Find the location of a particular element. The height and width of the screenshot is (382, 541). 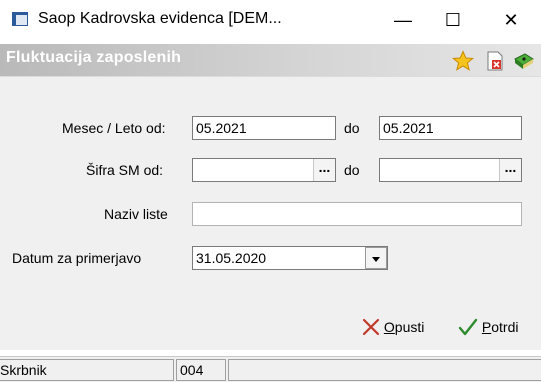

cancel-mnemonic: O is located at coordinates (389, 327).